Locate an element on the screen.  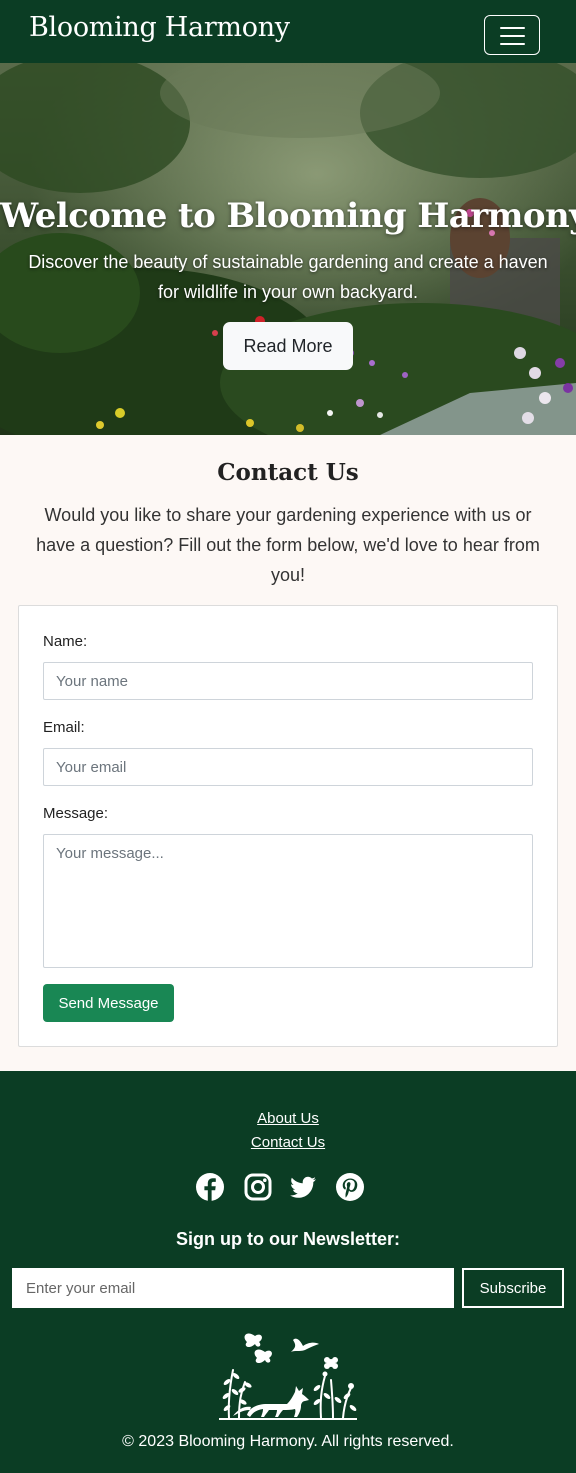
read-more-button: Read More is located at coordinates (288, 346).